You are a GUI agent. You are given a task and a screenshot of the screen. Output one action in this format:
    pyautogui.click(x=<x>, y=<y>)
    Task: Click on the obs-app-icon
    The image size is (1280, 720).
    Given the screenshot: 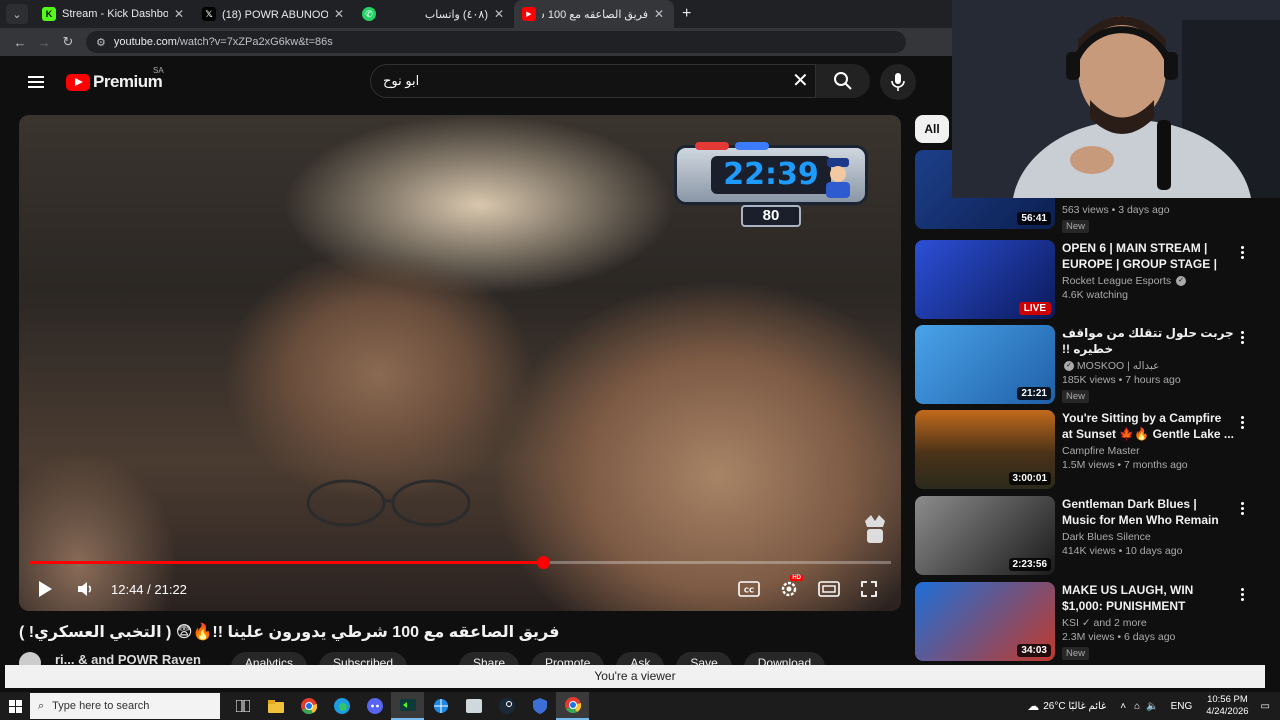 What is the action you would take?
    pyautogui.click(x=407, y=706)
    